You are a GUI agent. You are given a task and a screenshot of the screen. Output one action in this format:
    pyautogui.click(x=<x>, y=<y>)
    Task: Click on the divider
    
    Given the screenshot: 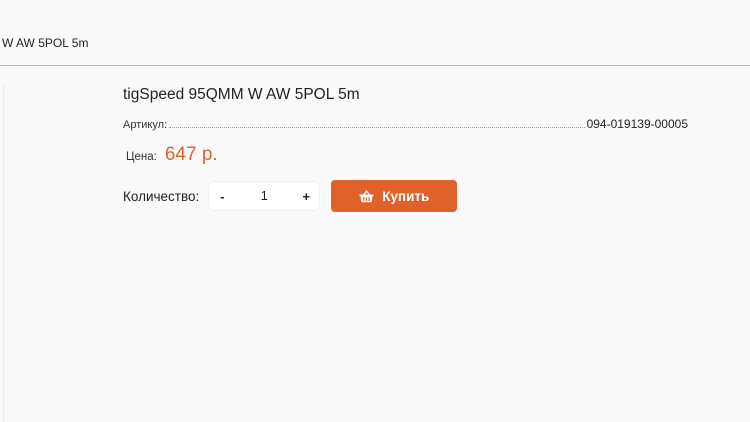 What is the action you would take?
    pyautogui.click(x=3, y=253)
    